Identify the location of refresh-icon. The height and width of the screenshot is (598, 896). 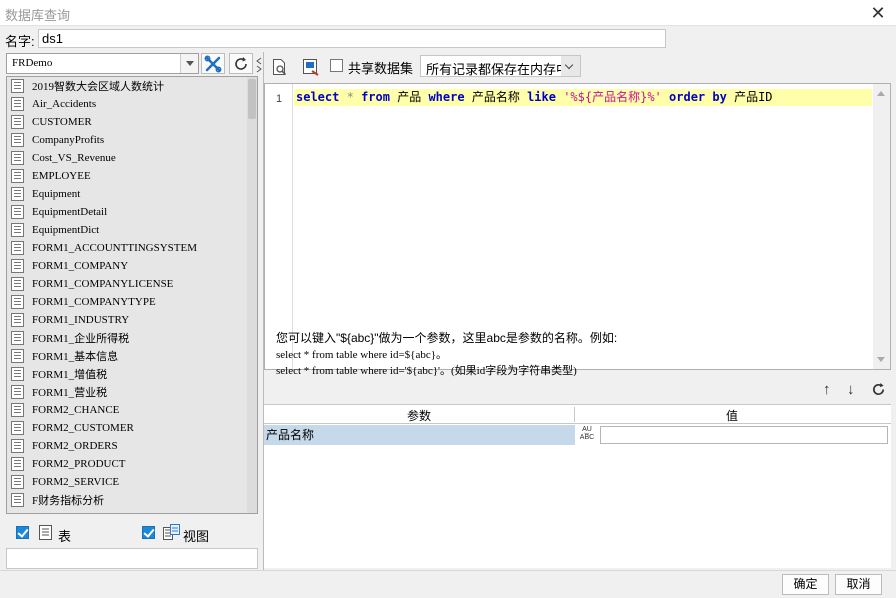
(878, 389).